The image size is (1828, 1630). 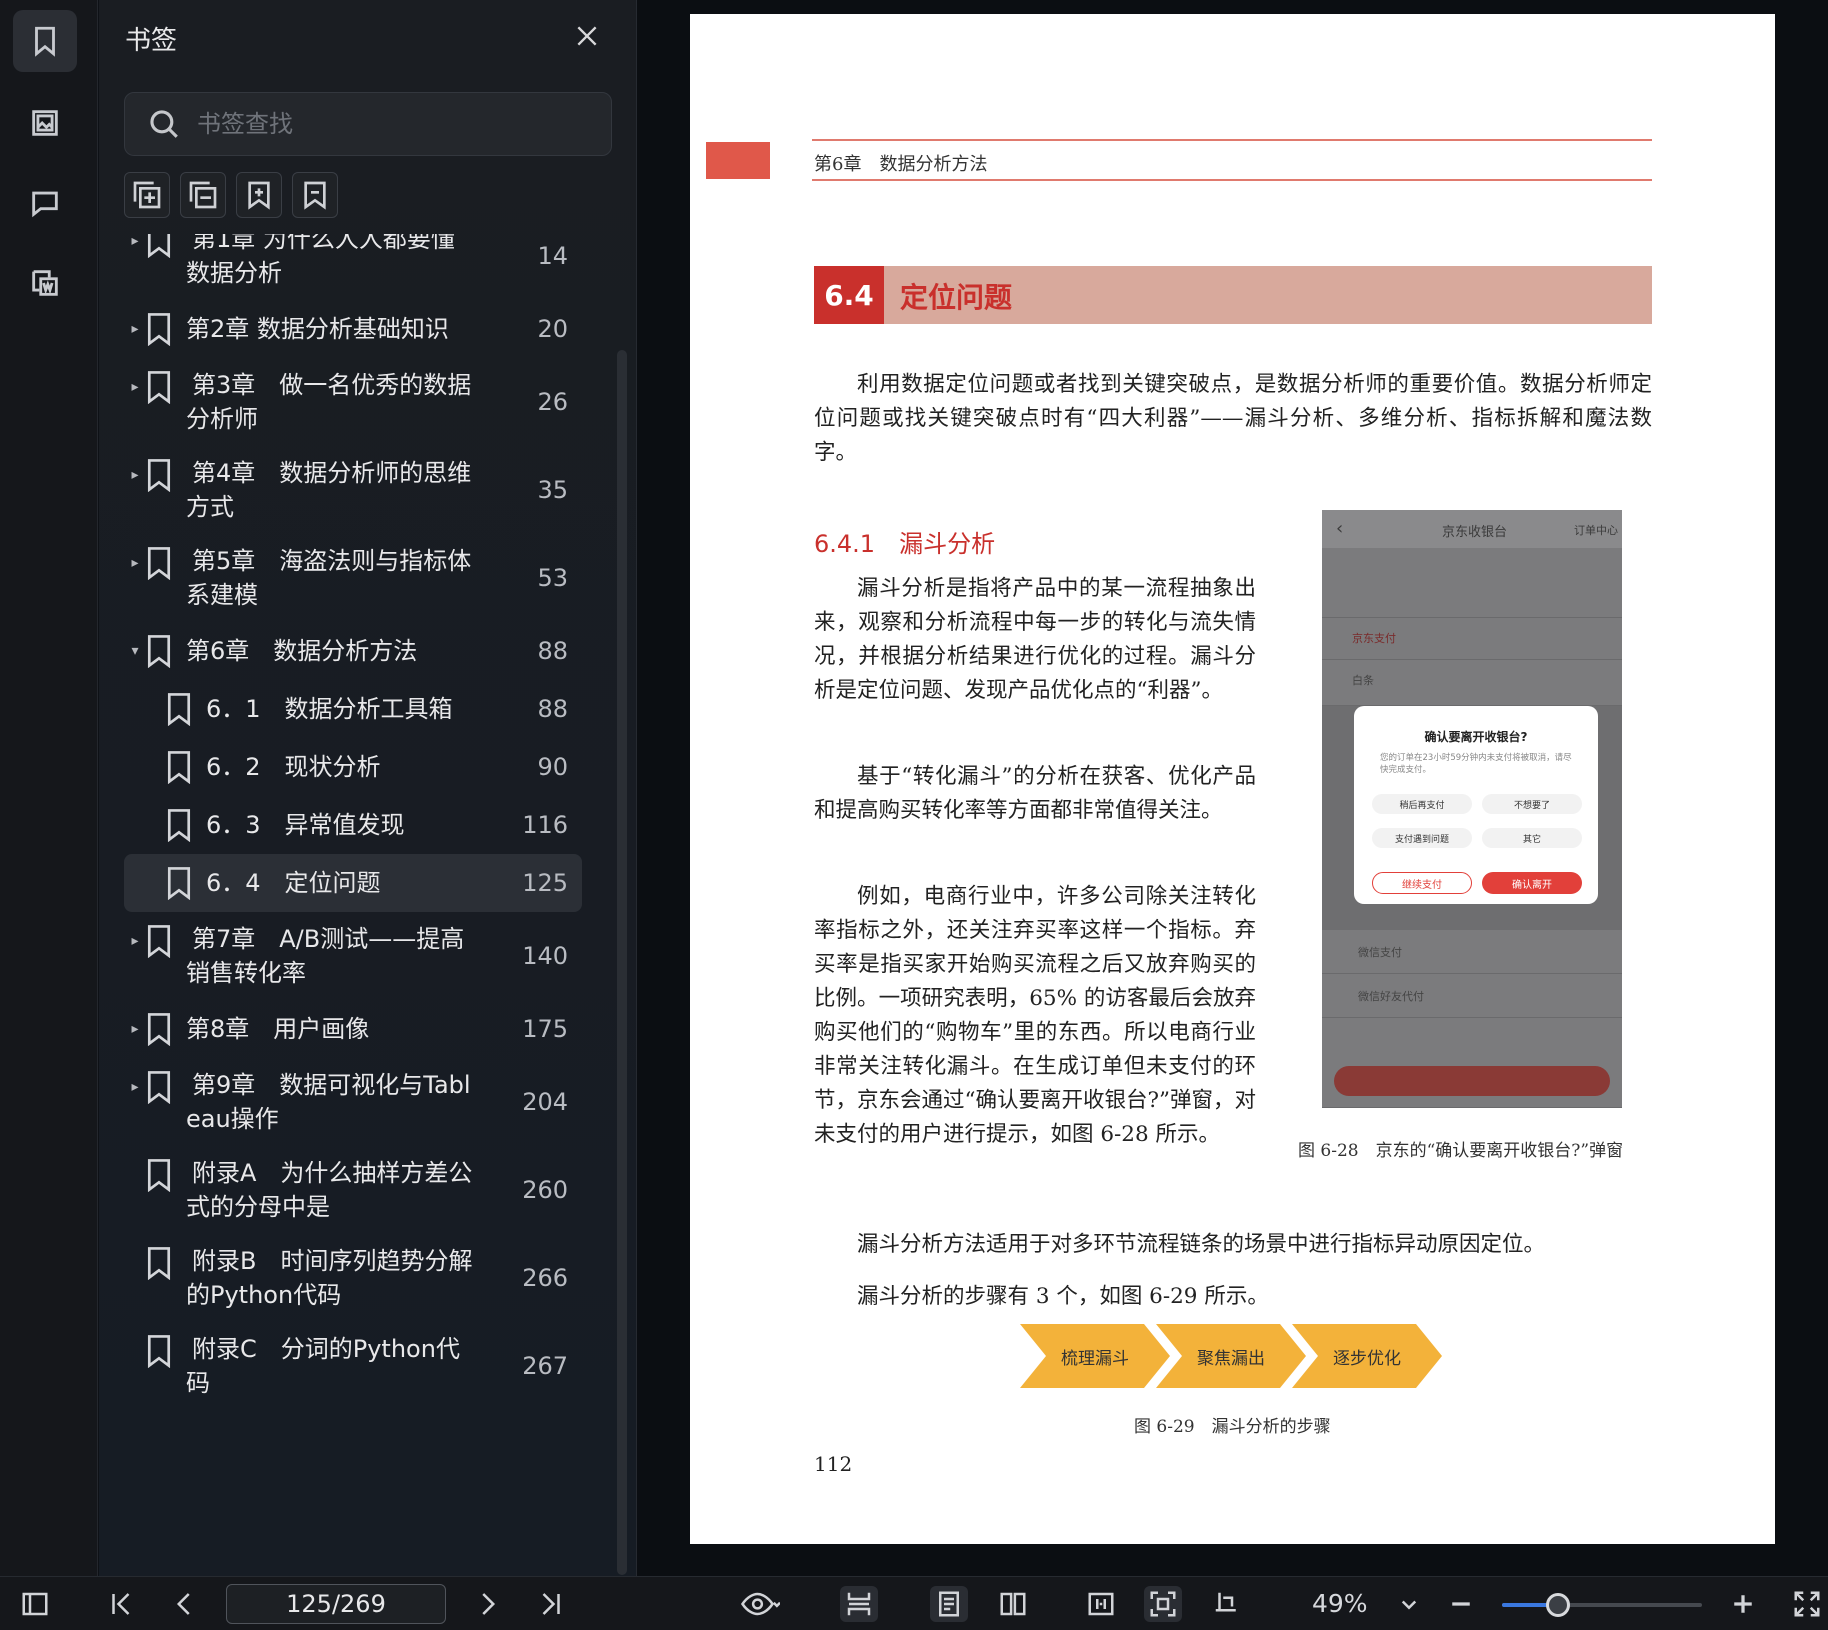 What do you see at coordinates (1232, 140) in the screenshot?
I see `header-rule` at bounding box center [1232, 140].